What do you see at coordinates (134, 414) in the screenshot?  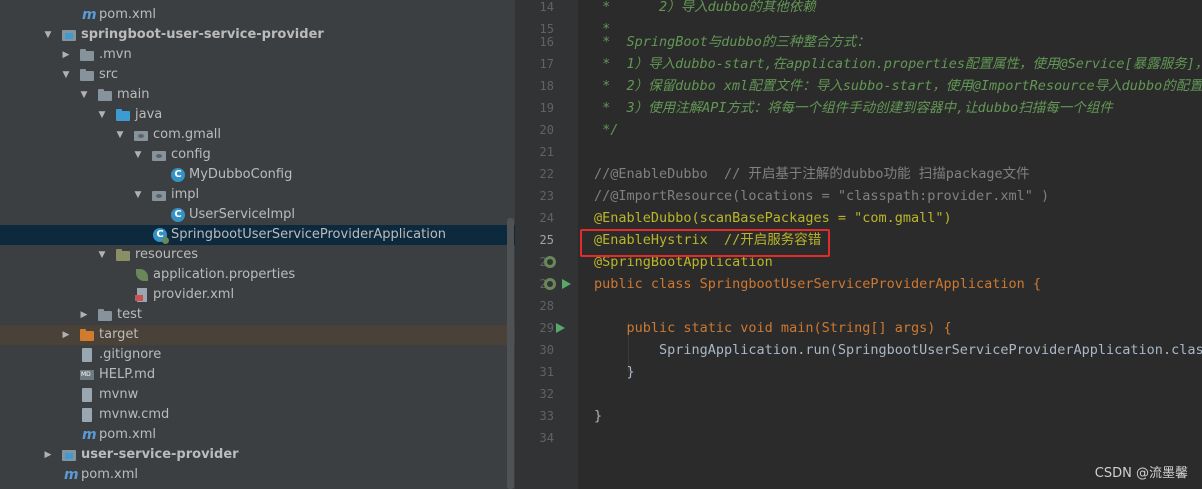 I see `tree-item-label: mvnw.cmd` at bounding box center [134, 414].